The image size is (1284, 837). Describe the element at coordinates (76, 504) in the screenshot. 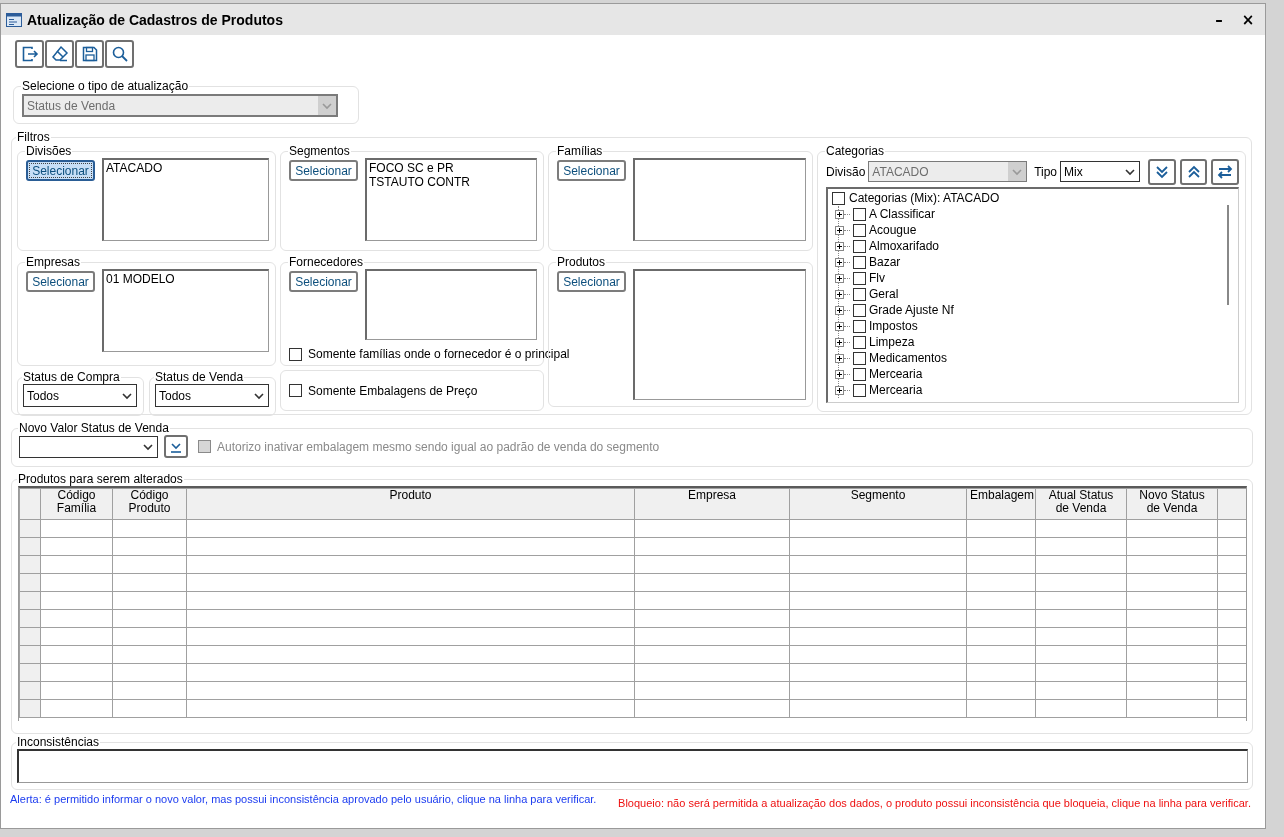

I see `column-header: Código Família` at that location.